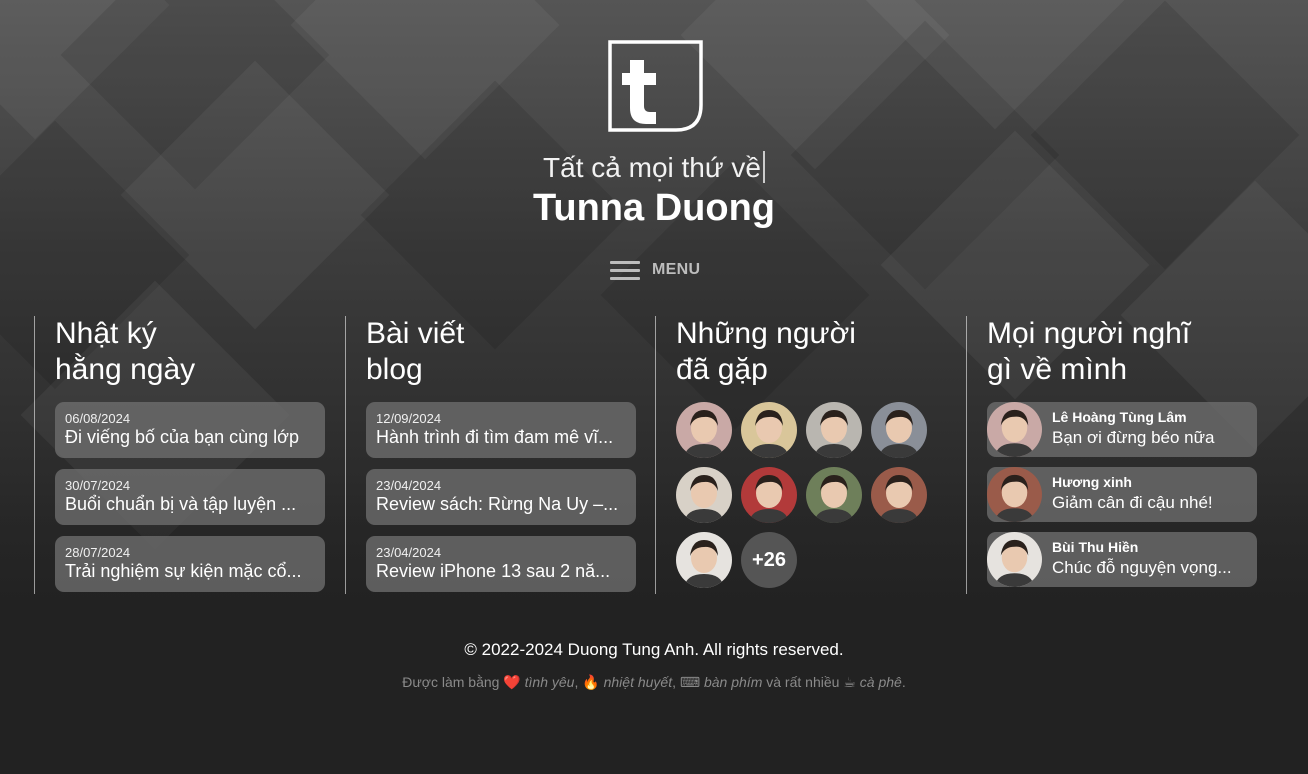  What do you see at coordinates (409, 418) in the screenshot?
I see `card-date: 12/09/2024` at bounding box center [409, 418].